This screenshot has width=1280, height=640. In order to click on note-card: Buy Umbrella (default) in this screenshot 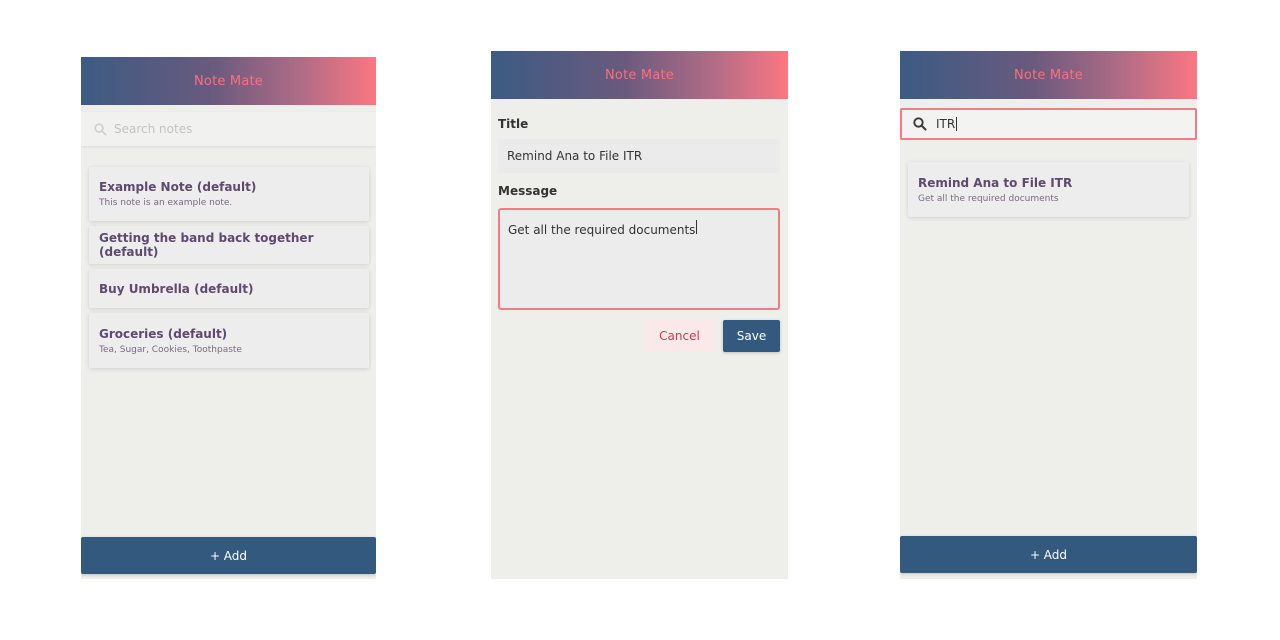, I will do `click(229, 288)`.